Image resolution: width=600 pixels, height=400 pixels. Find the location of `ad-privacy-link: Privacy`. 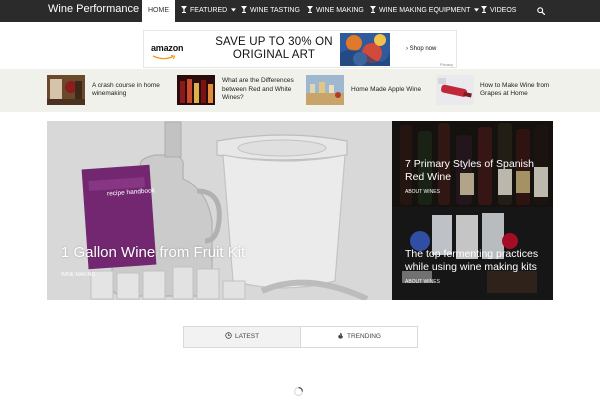

ad-privacy-link: Privacy is located at coordinates (446, 64).